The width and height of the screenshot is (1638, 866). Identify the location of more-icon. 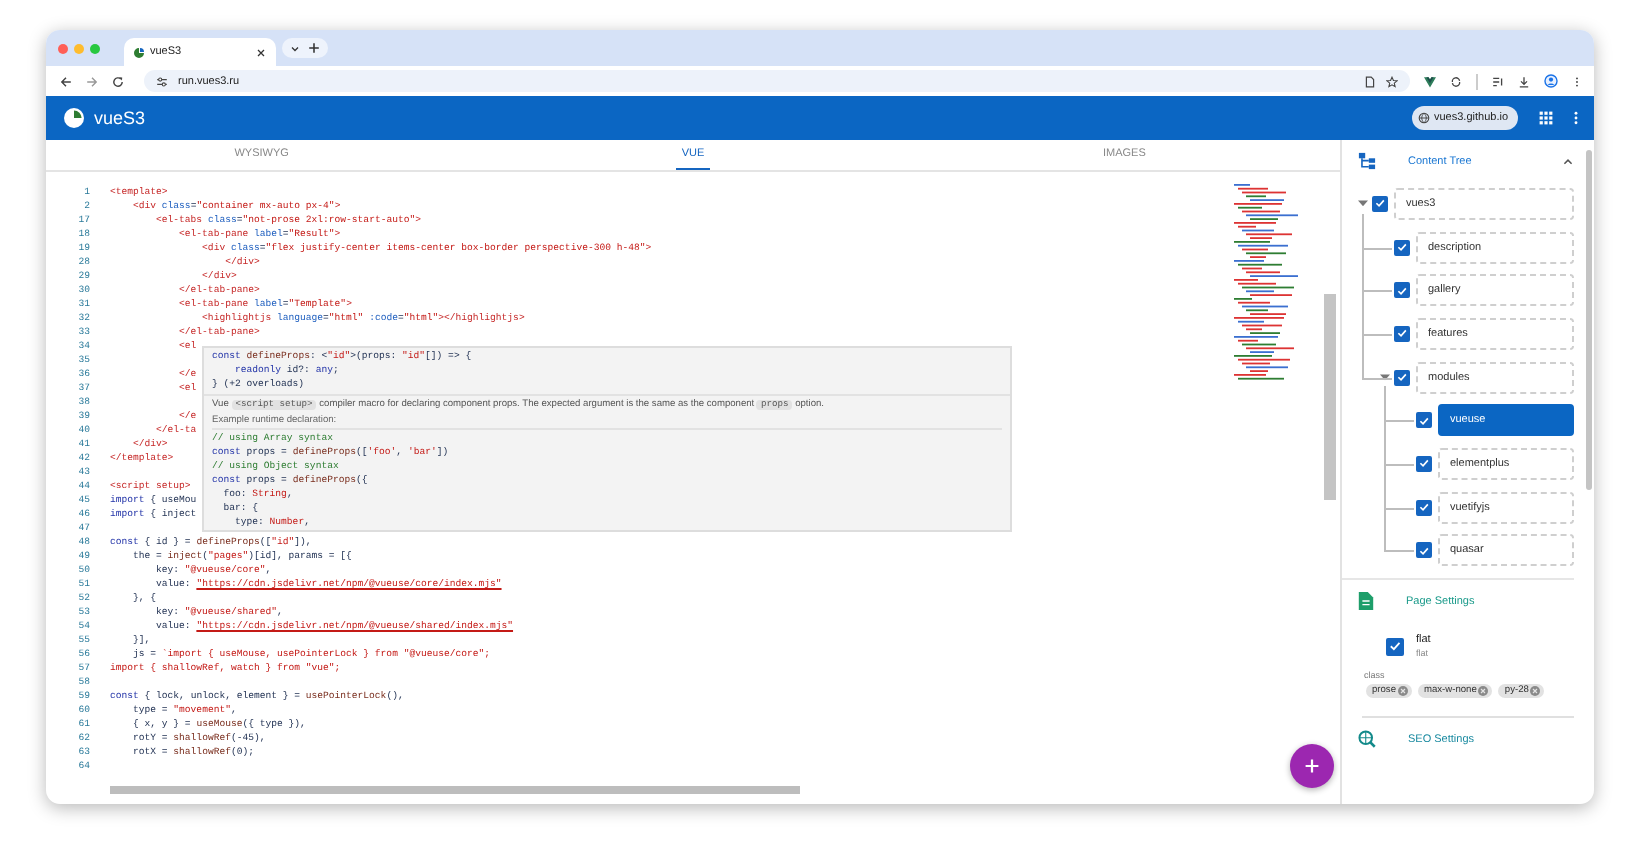
(1576, 118).